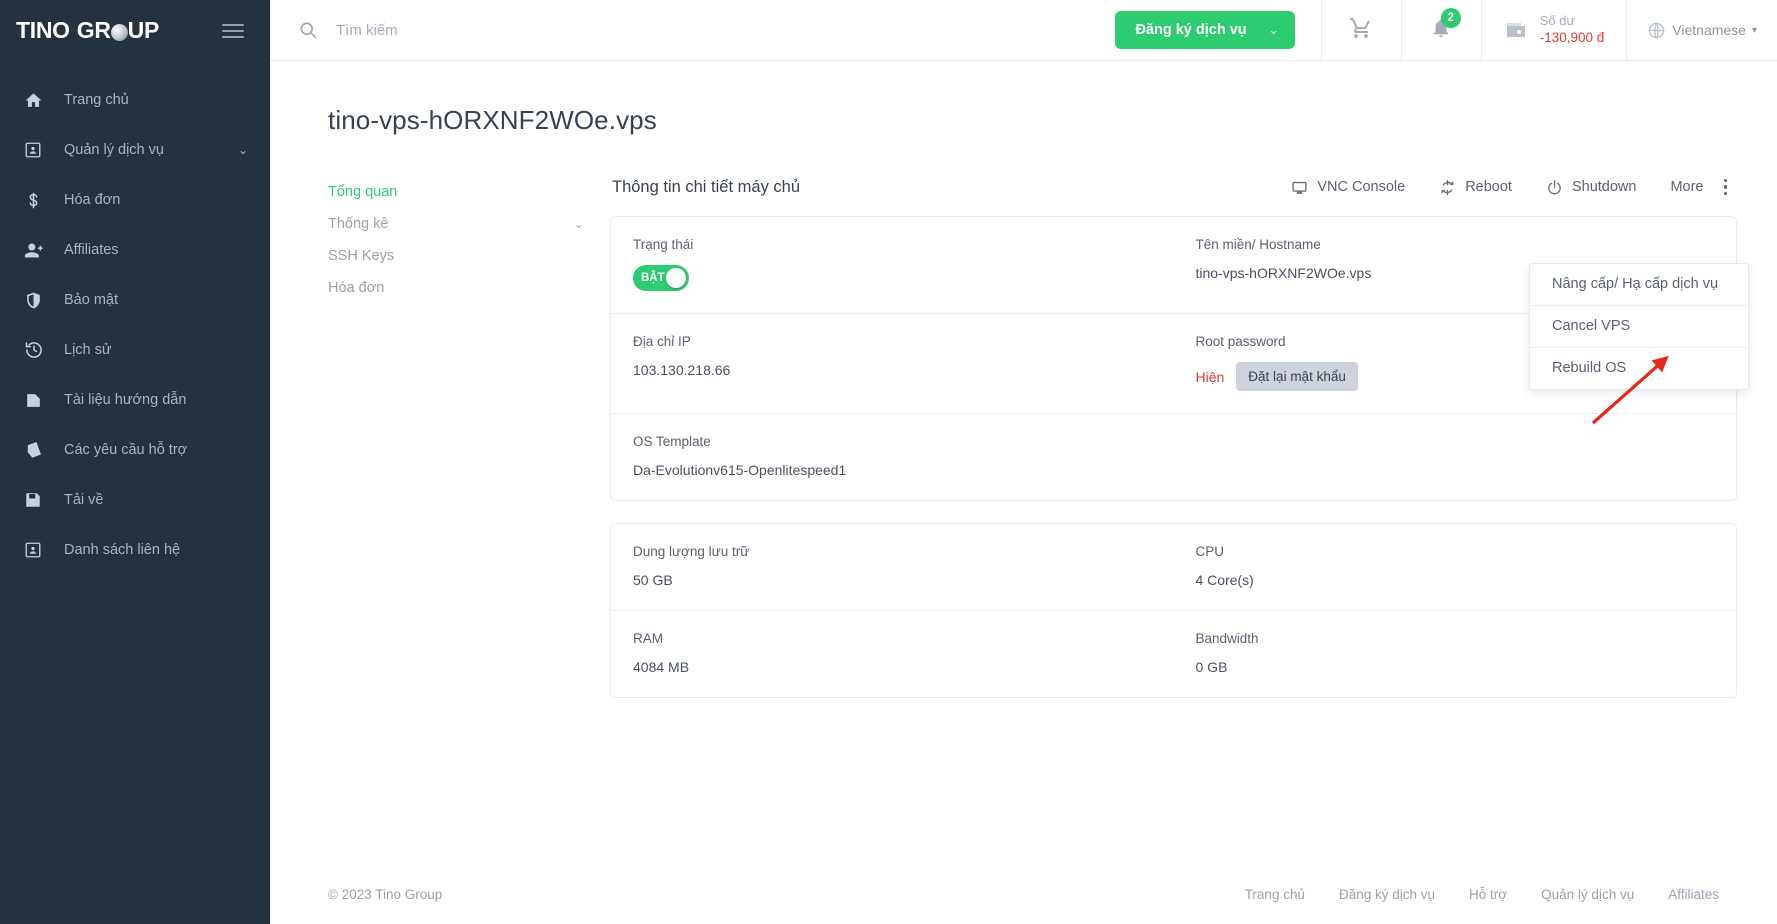  I want to click on status-label: Trạng thái, so click(663, 244).